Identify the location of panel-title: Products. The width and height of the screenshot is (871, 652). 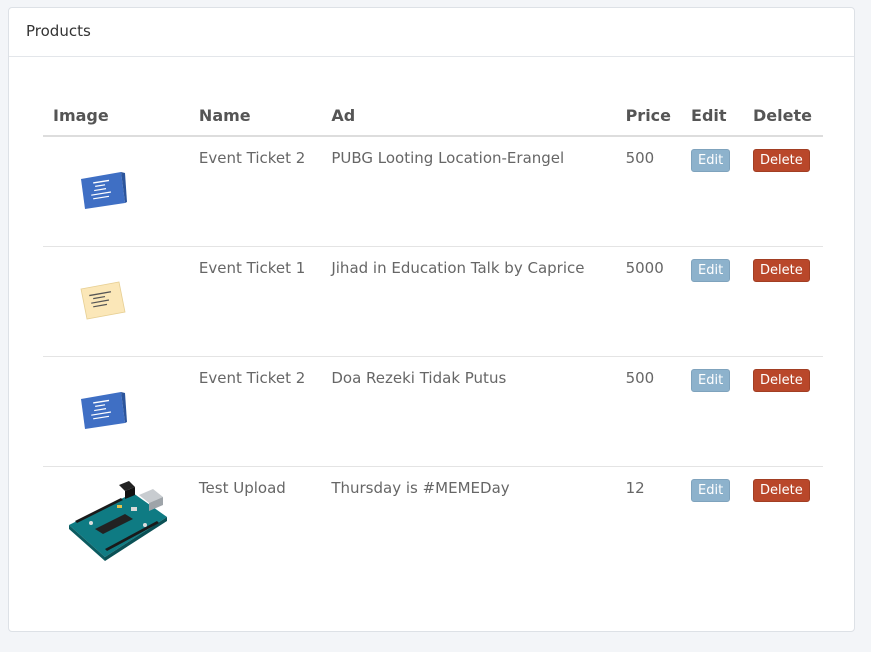
(431, 32).